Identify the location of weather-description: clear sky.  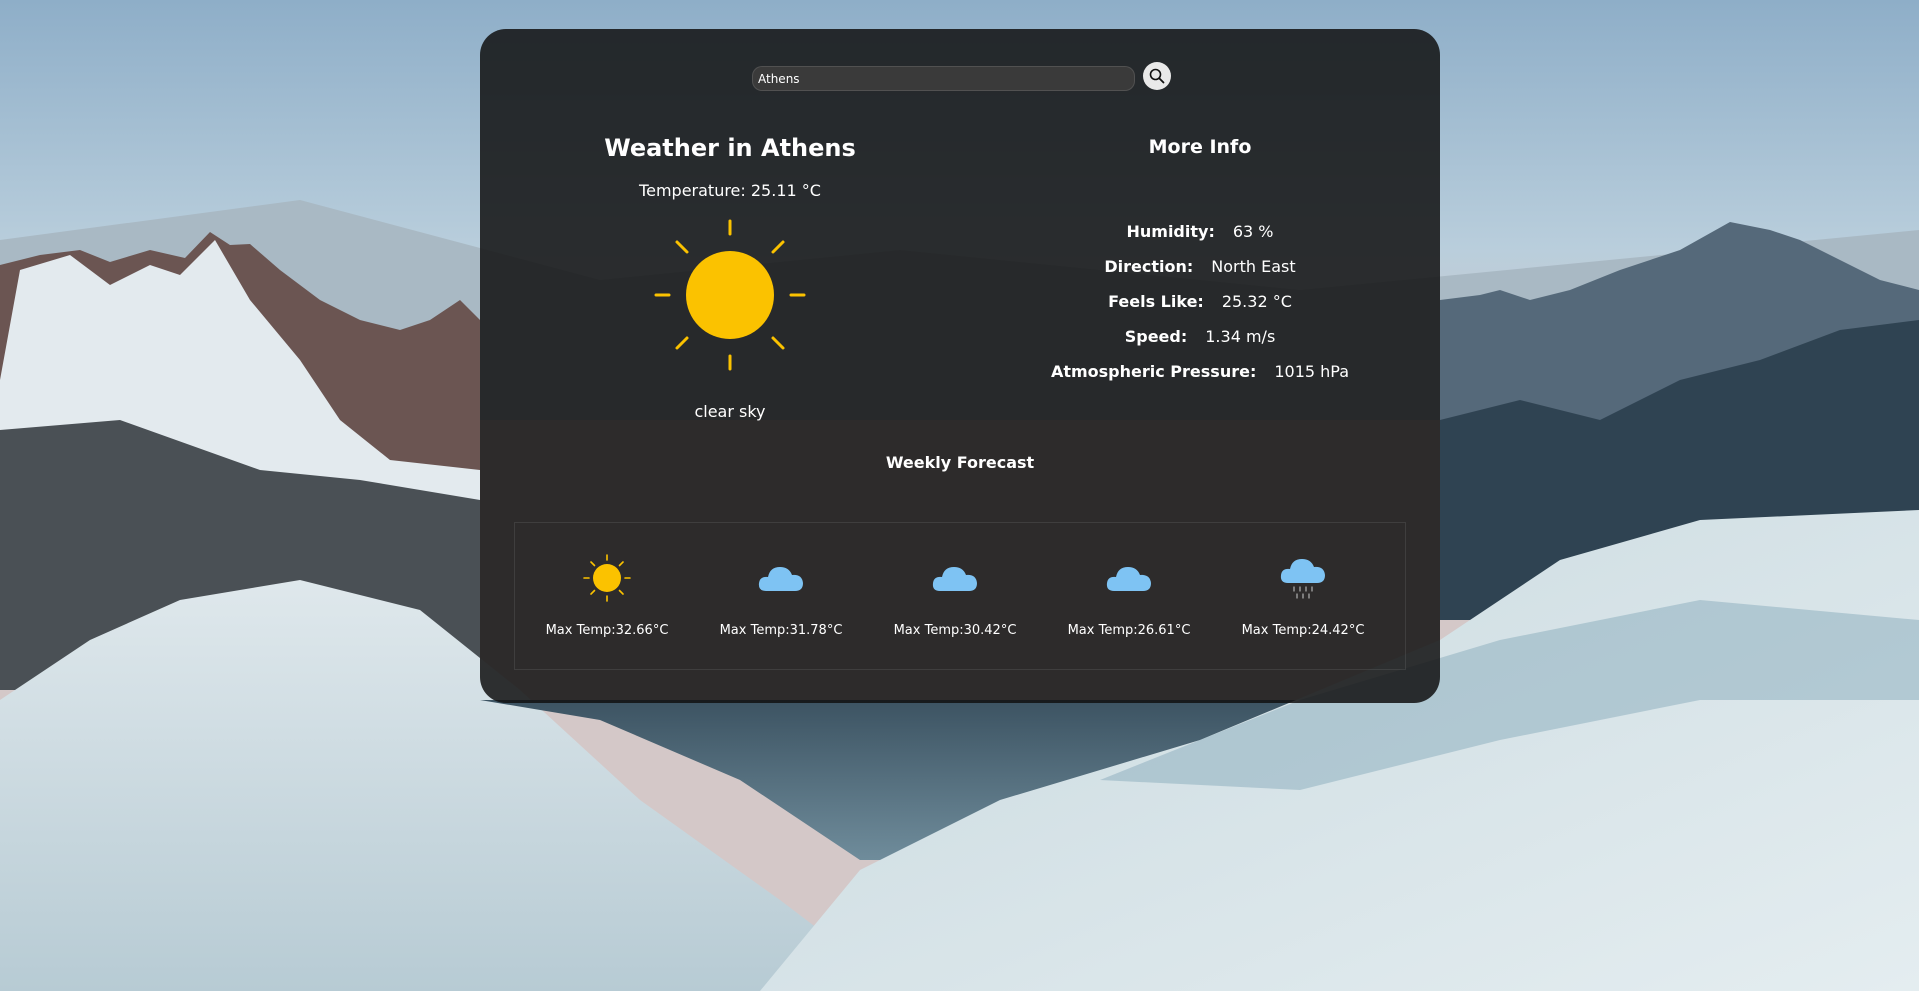
(730, 411).